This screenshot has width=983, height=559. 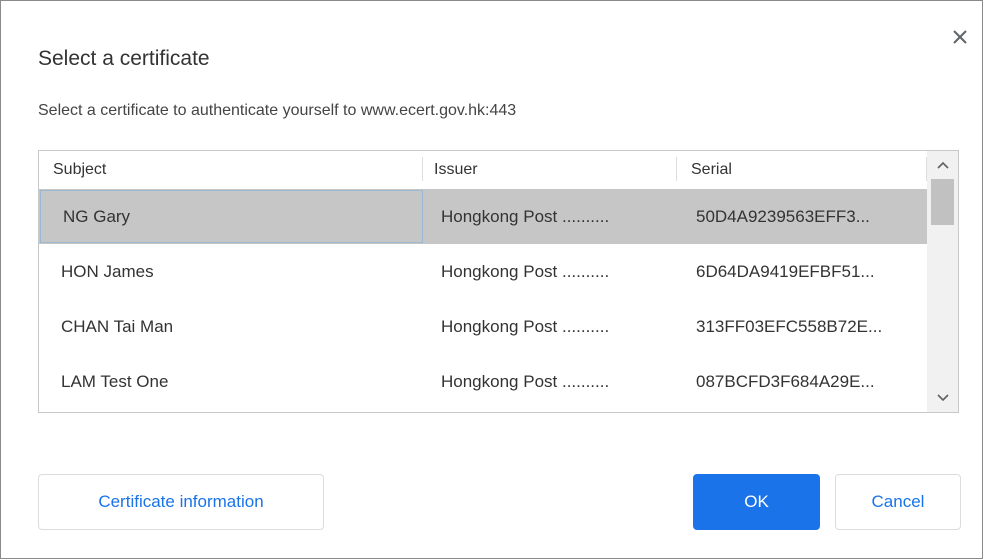 What do you see at coordinates (181, 502) in the screenshot?
I see `certificate-information-button: Certificate information` at bounding box center [181, 502].